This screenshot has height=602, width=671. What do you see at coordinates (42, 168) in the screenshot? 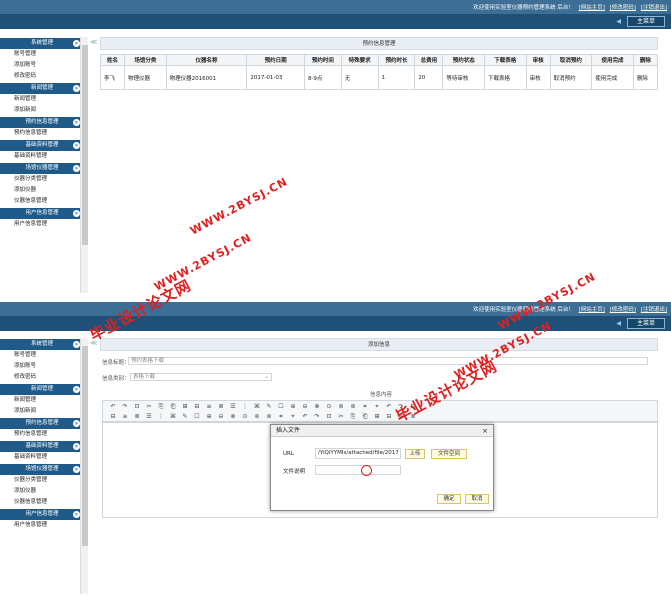
I see `sidebar-section-4: 场馆仪器管理 »` at bounding box center [42, 168].